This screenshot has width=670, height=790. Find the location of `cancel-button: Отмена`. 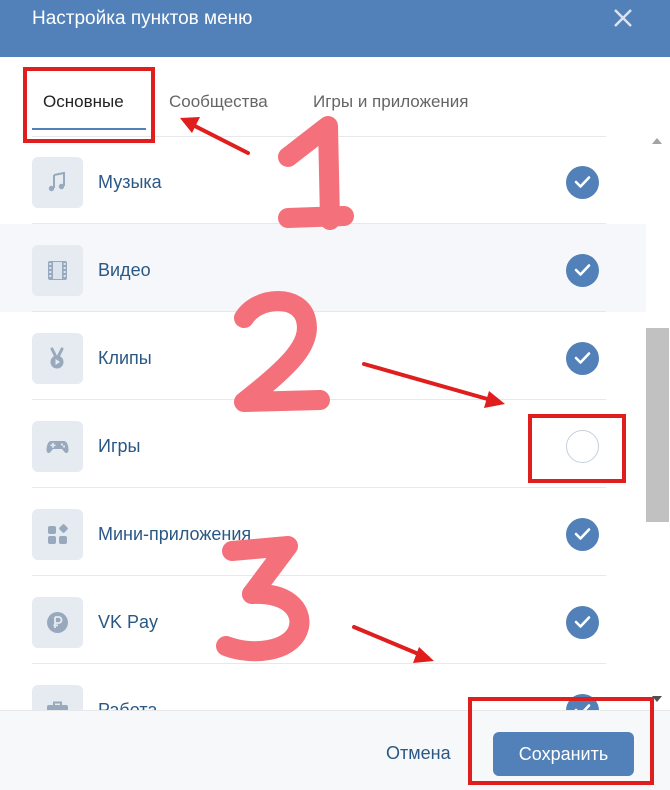

cancel-button: Отмена is located at coordinates (418, 753).